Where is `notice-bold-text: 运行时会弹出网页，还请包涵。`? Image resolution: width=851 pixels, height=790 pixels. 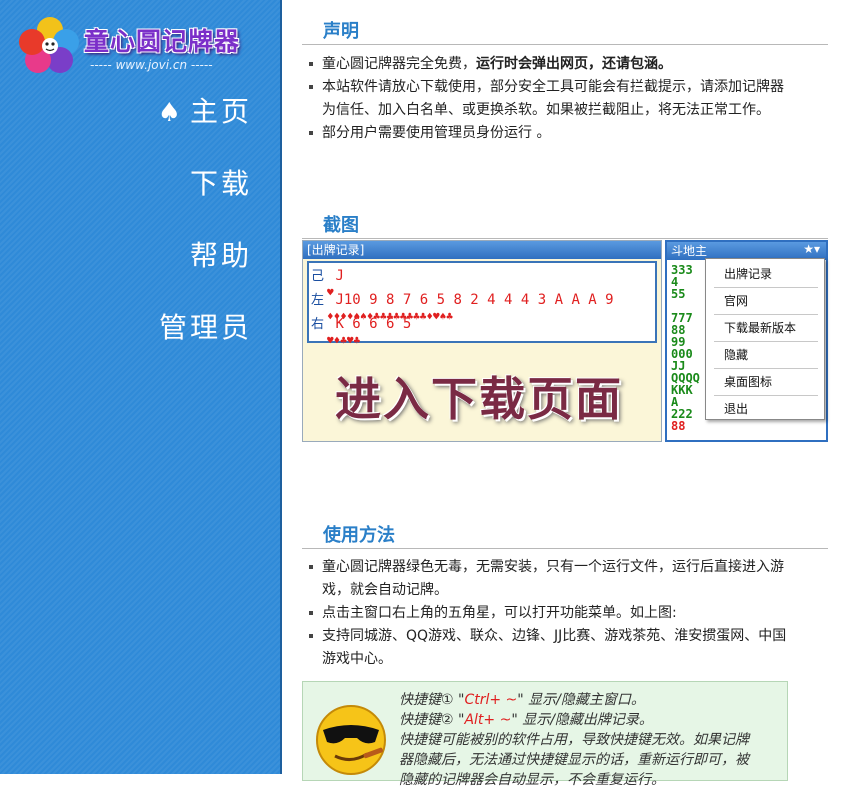
notice-bold-text: 运行时会弹出网页，还请包涵。 is located at coordinates (574, 64).